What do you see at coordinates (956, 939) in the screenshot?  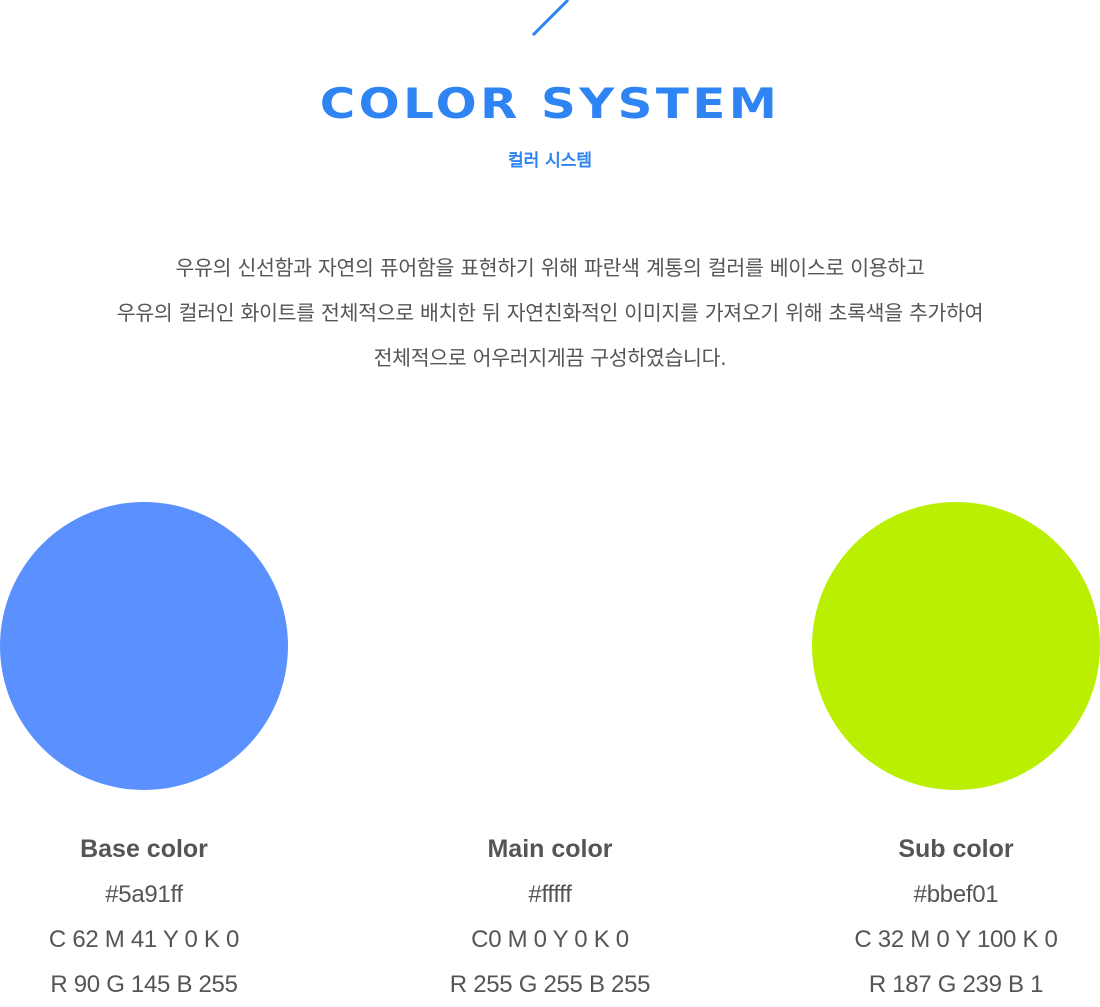 I see `color-cmyk: C 32 M 0 Y 100 K 0` at bounding box center [956, 939].